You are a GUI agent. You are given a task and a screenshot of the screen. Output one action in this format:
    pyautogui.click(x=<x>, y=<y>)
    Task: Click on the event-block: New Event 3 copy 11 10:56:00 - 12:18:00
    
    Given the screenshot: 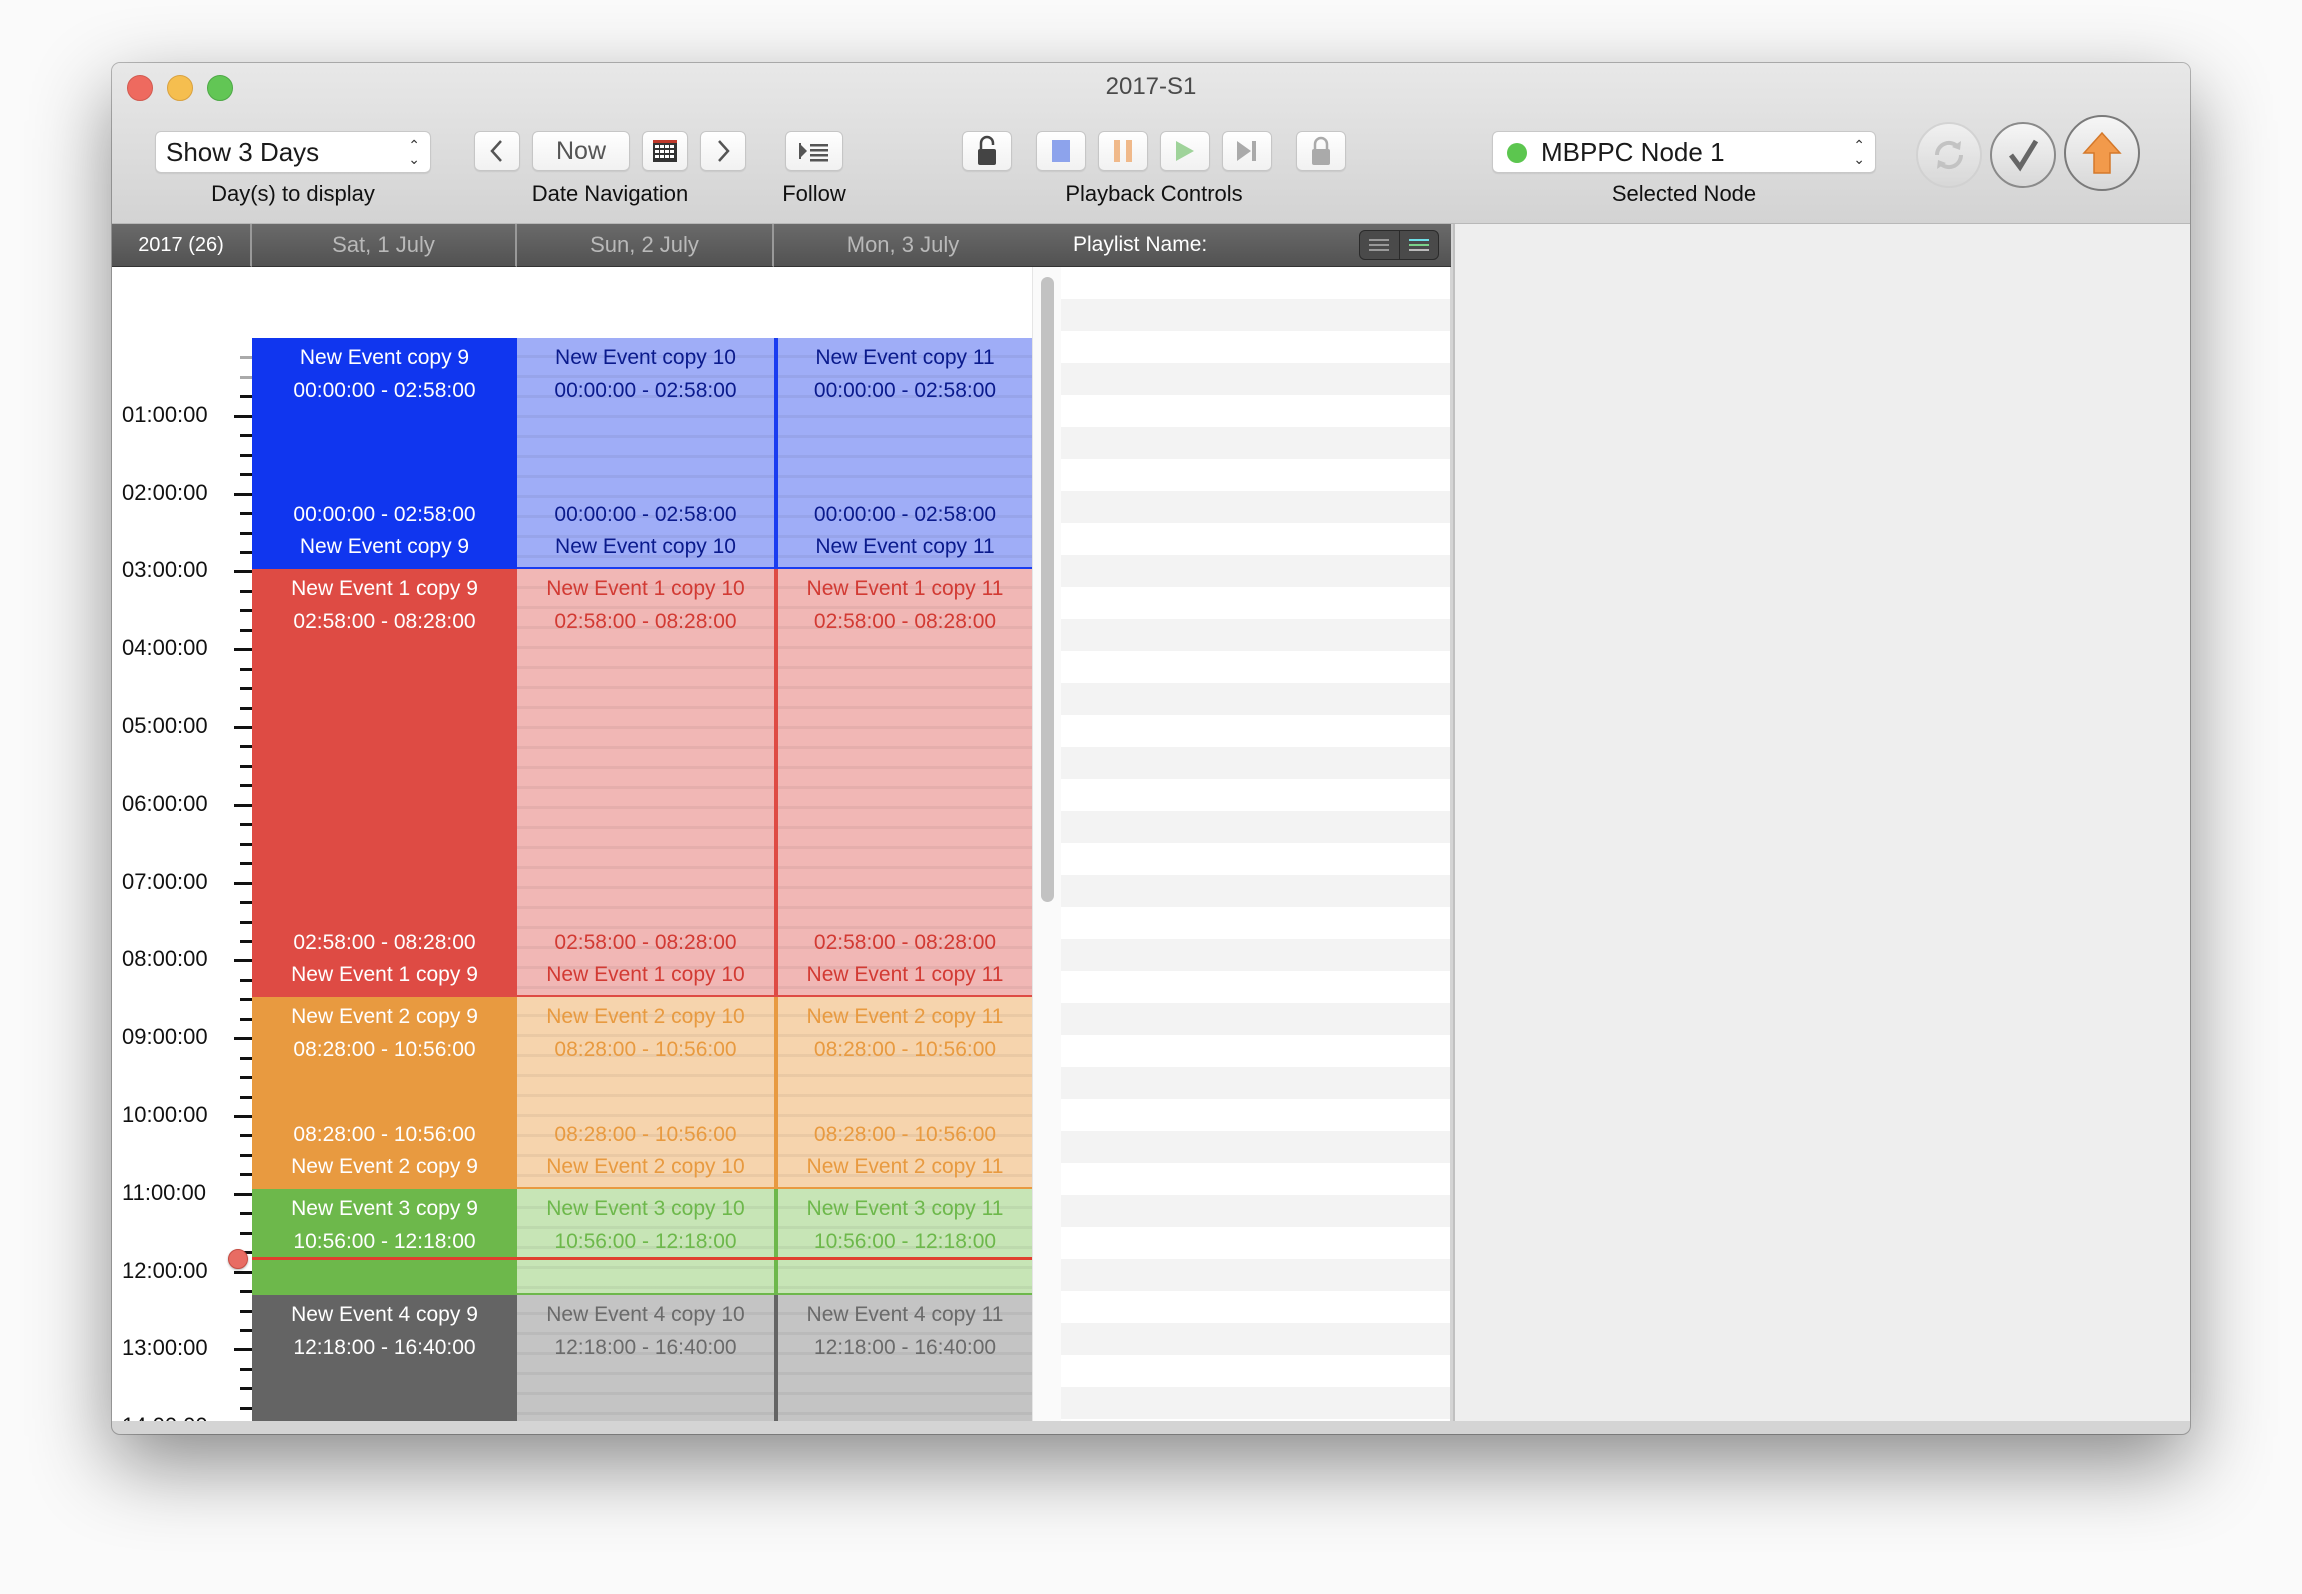 What is the action you would take?
    pyautogui.click(x=903, y=1241)
    